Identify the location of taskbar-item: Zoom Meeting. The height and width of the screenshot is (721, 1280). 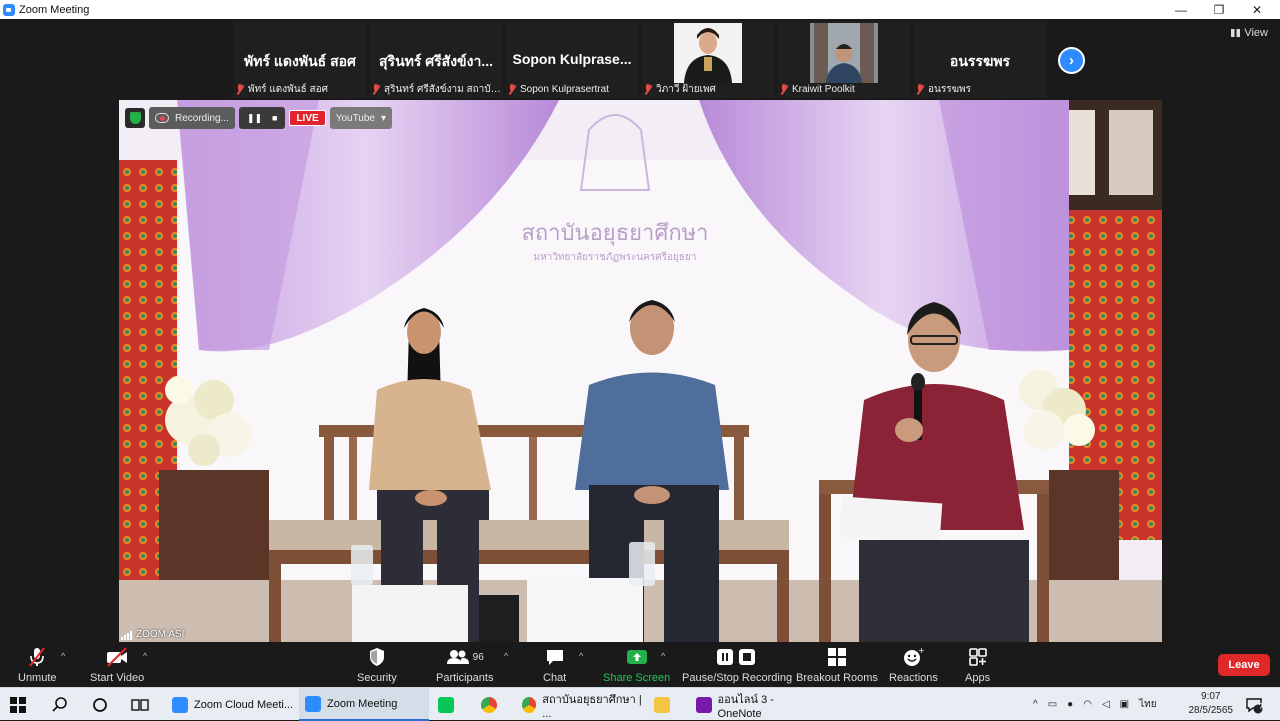
(364, 704).